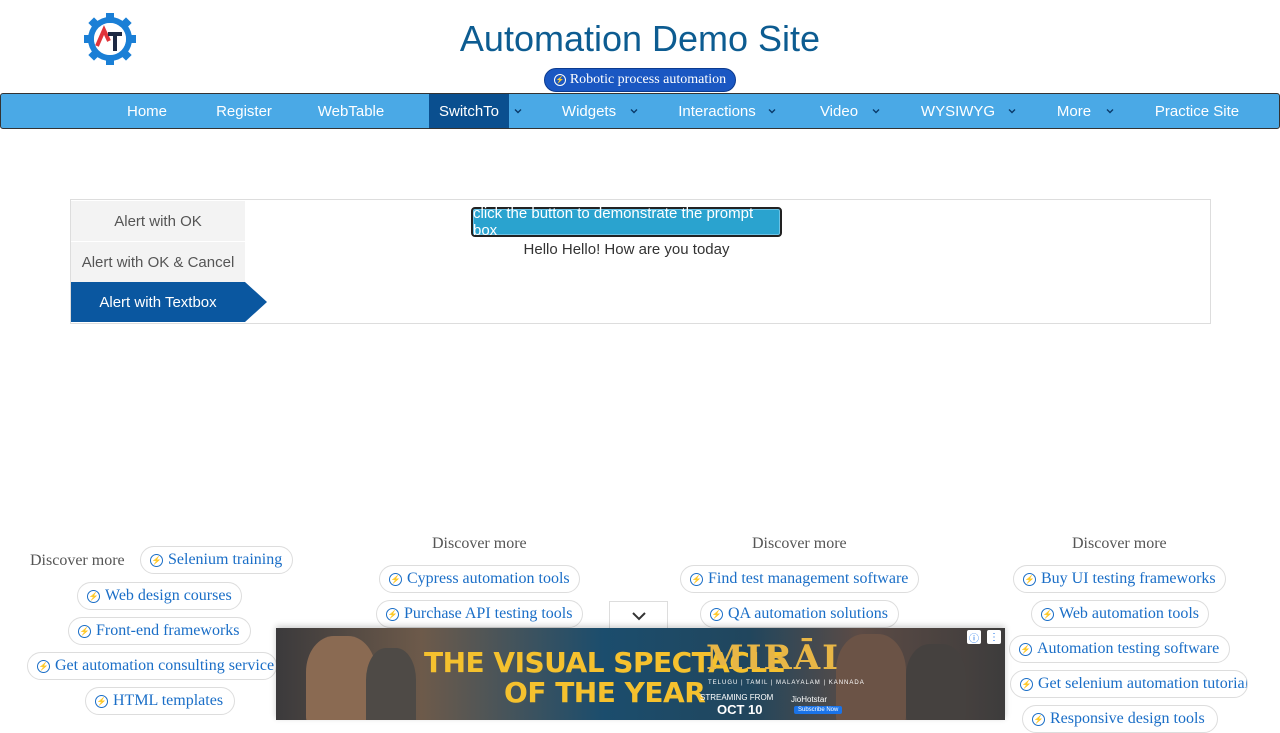 The width and height of the screenshot is (1280, 733). I want to click on chip-ui-testing-frameworks: ⚡ Buy UI testing frameworks, so click(1119, 579).